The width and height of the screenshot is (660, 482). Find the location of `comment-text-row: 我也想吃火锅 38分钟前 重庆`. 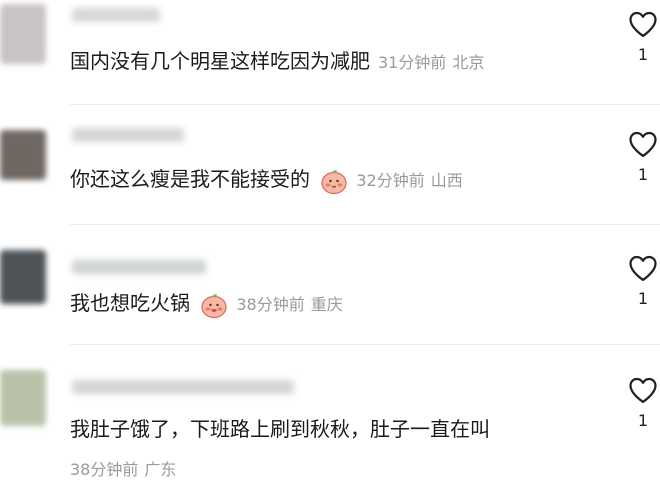

comment-text-row: 我也想吃火锅 38分钟前 重庆 is located at coordinates (209, 304).